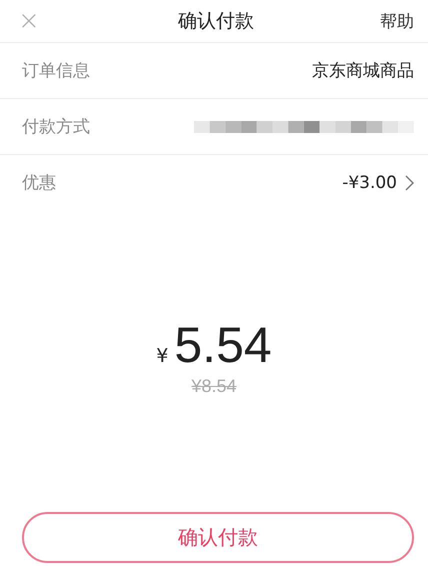 Image resolution: width=428 pixels, height=566 pixels. What do you see at coordinates (397, 21) in the screenshot?
I see `help-link: 帮助` at bounding box center [397, 21].